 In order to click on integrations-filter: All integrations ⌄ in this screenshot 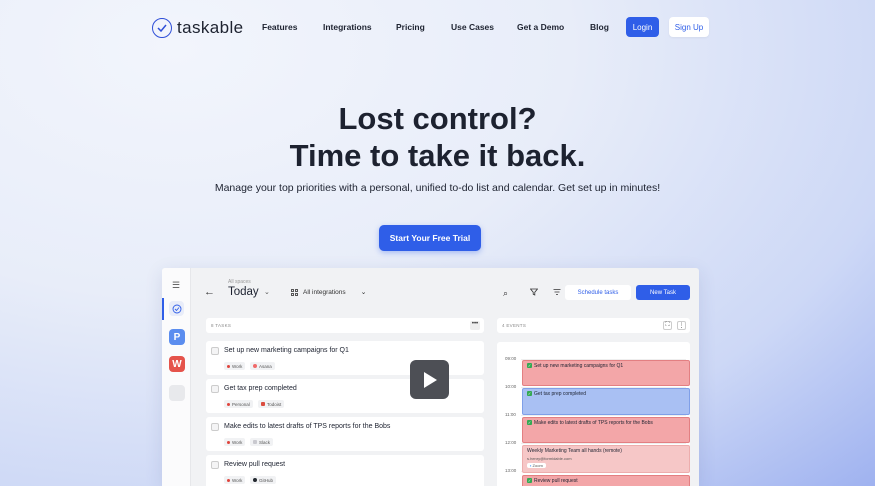, I will do `click(329, 292)`.